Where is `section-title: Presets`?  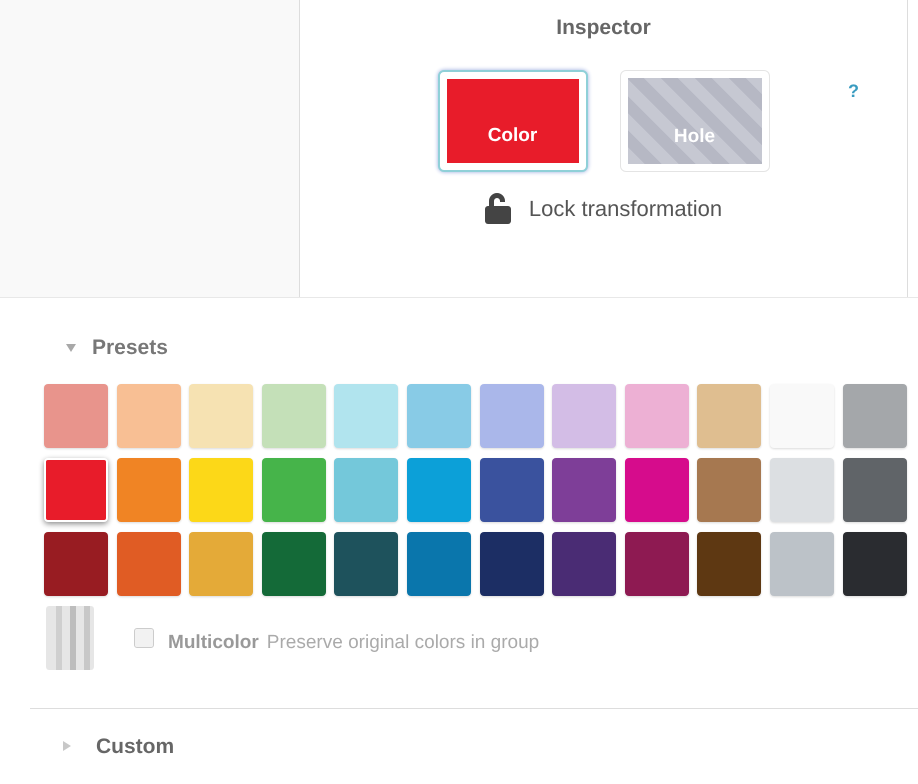
section-title: Presets is located at coordinates (130, 348).